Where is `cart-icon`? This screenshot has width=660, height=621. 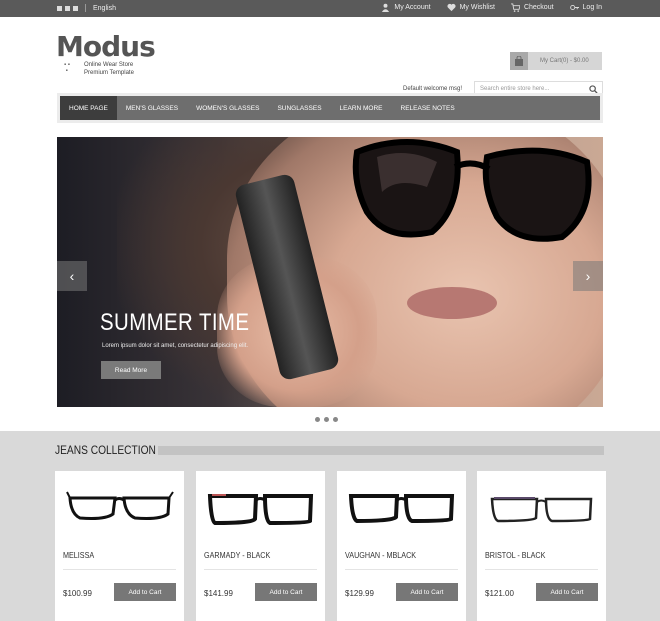 cart-icon is located at coordinates (515, 7).